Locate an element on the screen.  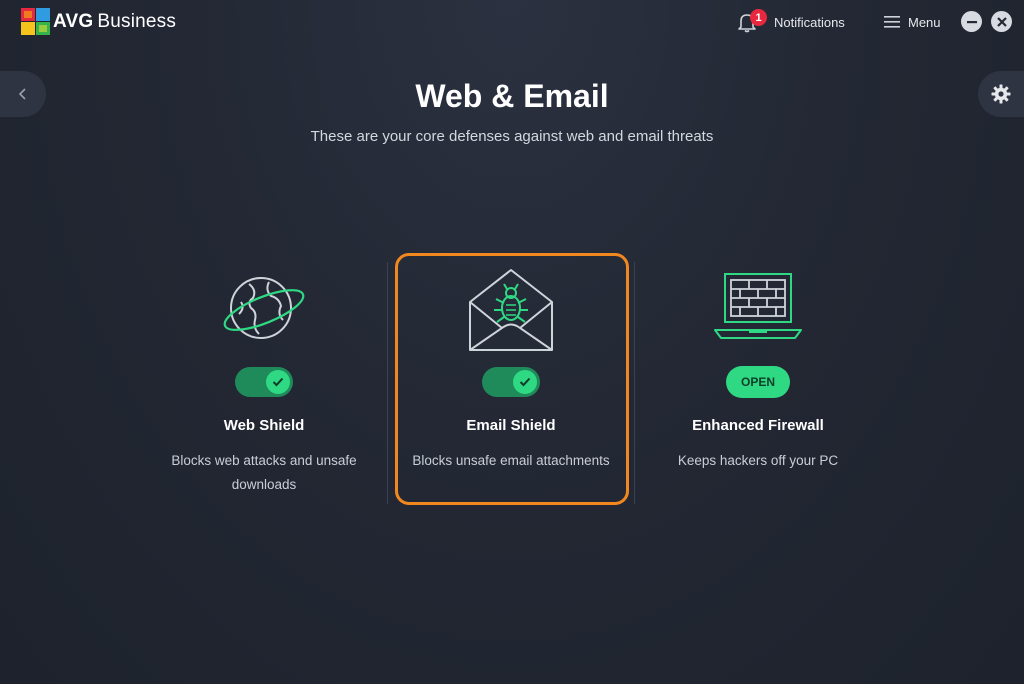
toggle-knob is located at coordinates (278, 382).